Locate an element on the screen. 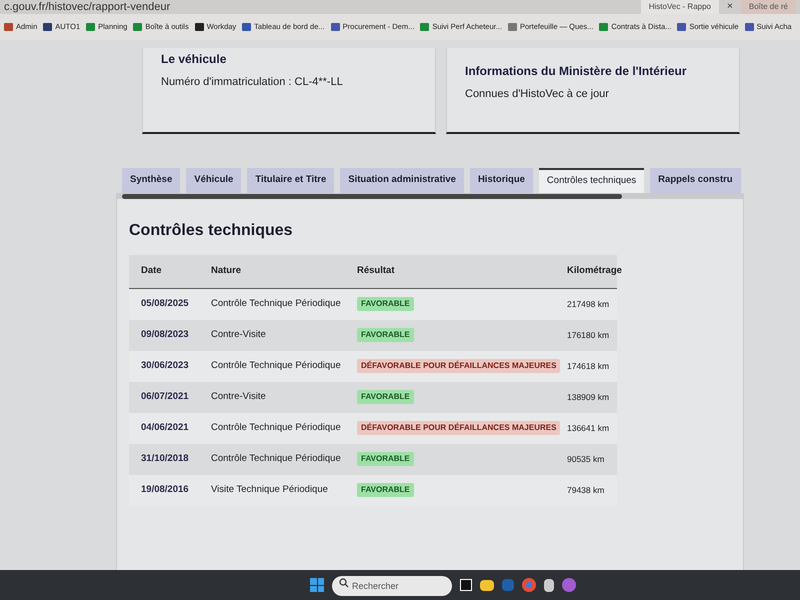  tab: Synthèse is located at coordinates (151, 180).